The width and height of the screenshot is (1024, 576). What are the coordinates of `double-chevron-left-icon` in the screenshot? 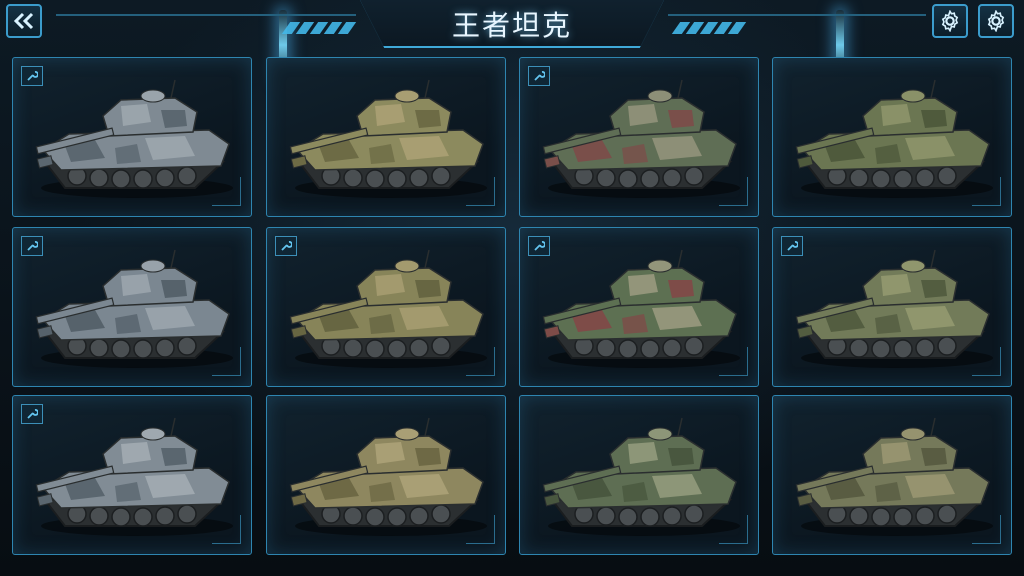 It's located at (23, 21).